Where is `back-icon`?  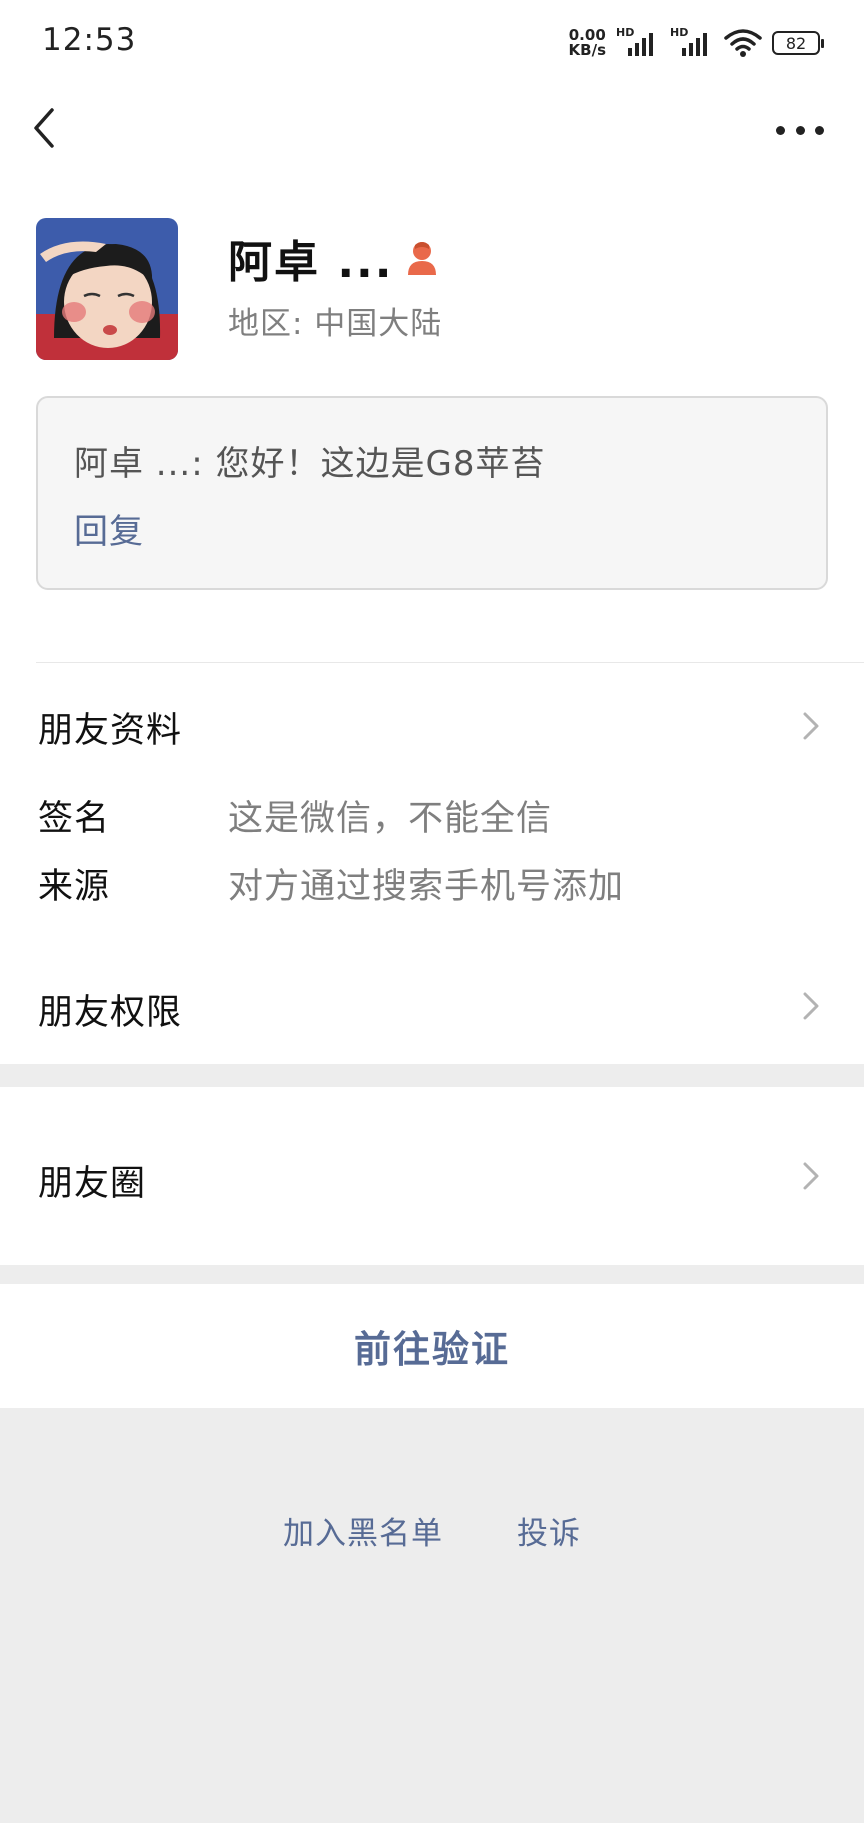 back-icon is located at coordinates (46, 128).